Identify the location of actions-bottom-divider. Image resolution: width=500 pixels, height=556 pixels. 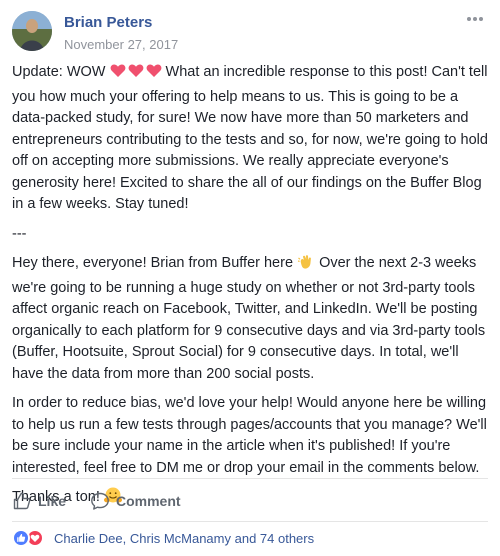
(250, 521).